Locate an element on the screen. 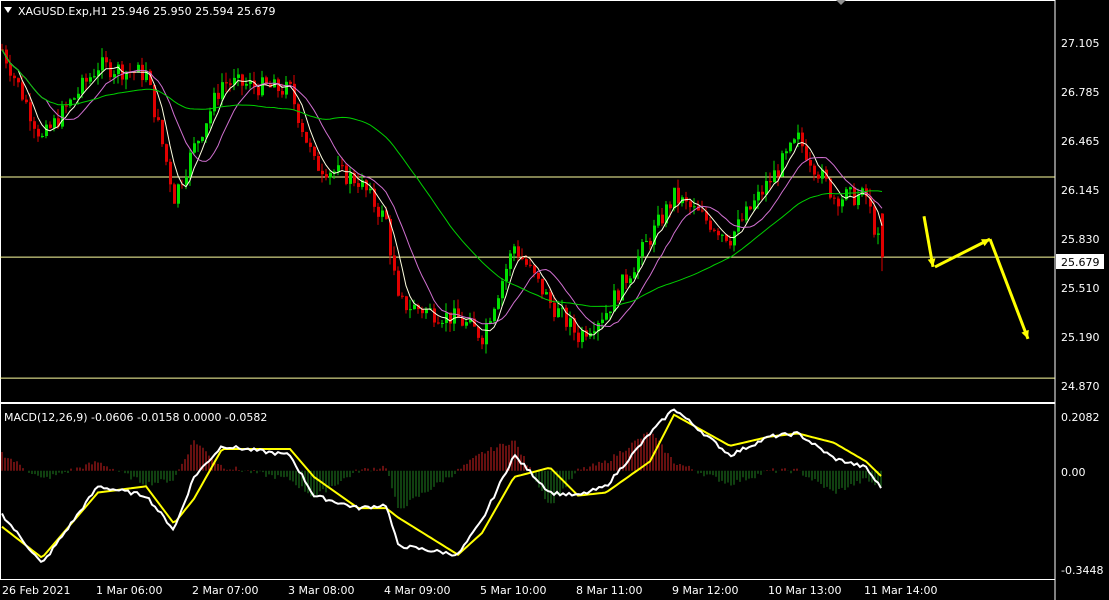 The image size is (1109, 600). one-click-trading-toggle-icon is located at coordinates (841, 2).